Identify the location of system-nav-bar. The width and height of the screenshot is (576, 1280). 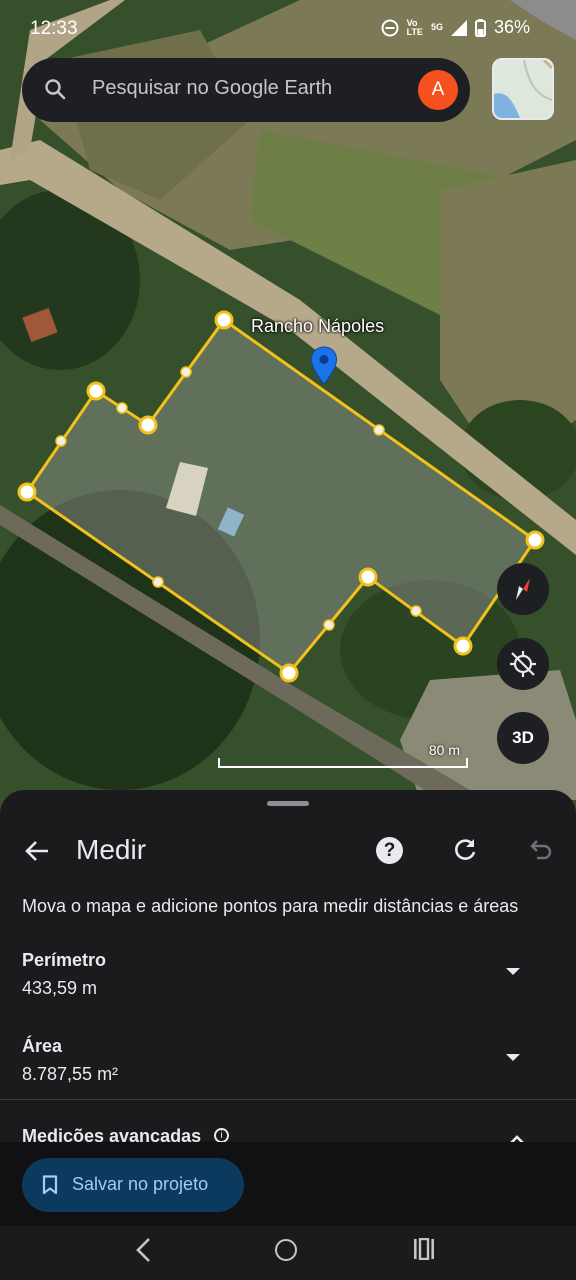
(288, 1253).